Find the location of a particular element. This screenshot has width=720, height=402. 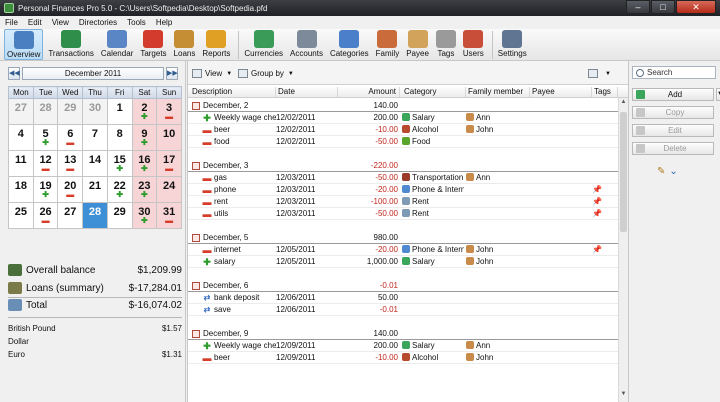

toolbar-payee-button: Payee is located at coordinates (417, 44).